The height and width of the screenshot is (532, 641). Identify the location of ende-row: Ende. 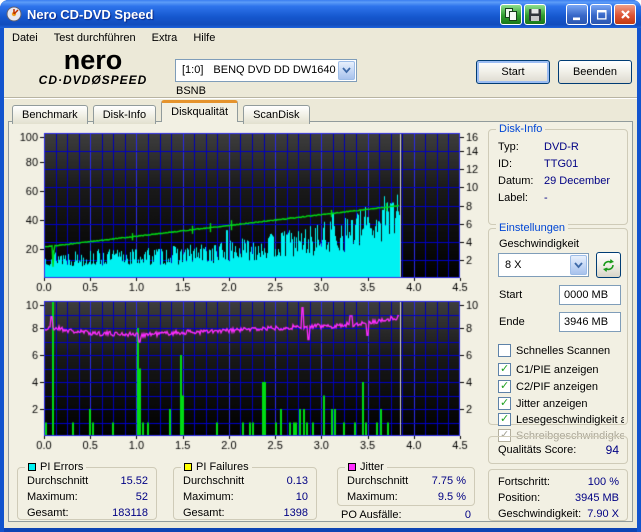
(560, 322).